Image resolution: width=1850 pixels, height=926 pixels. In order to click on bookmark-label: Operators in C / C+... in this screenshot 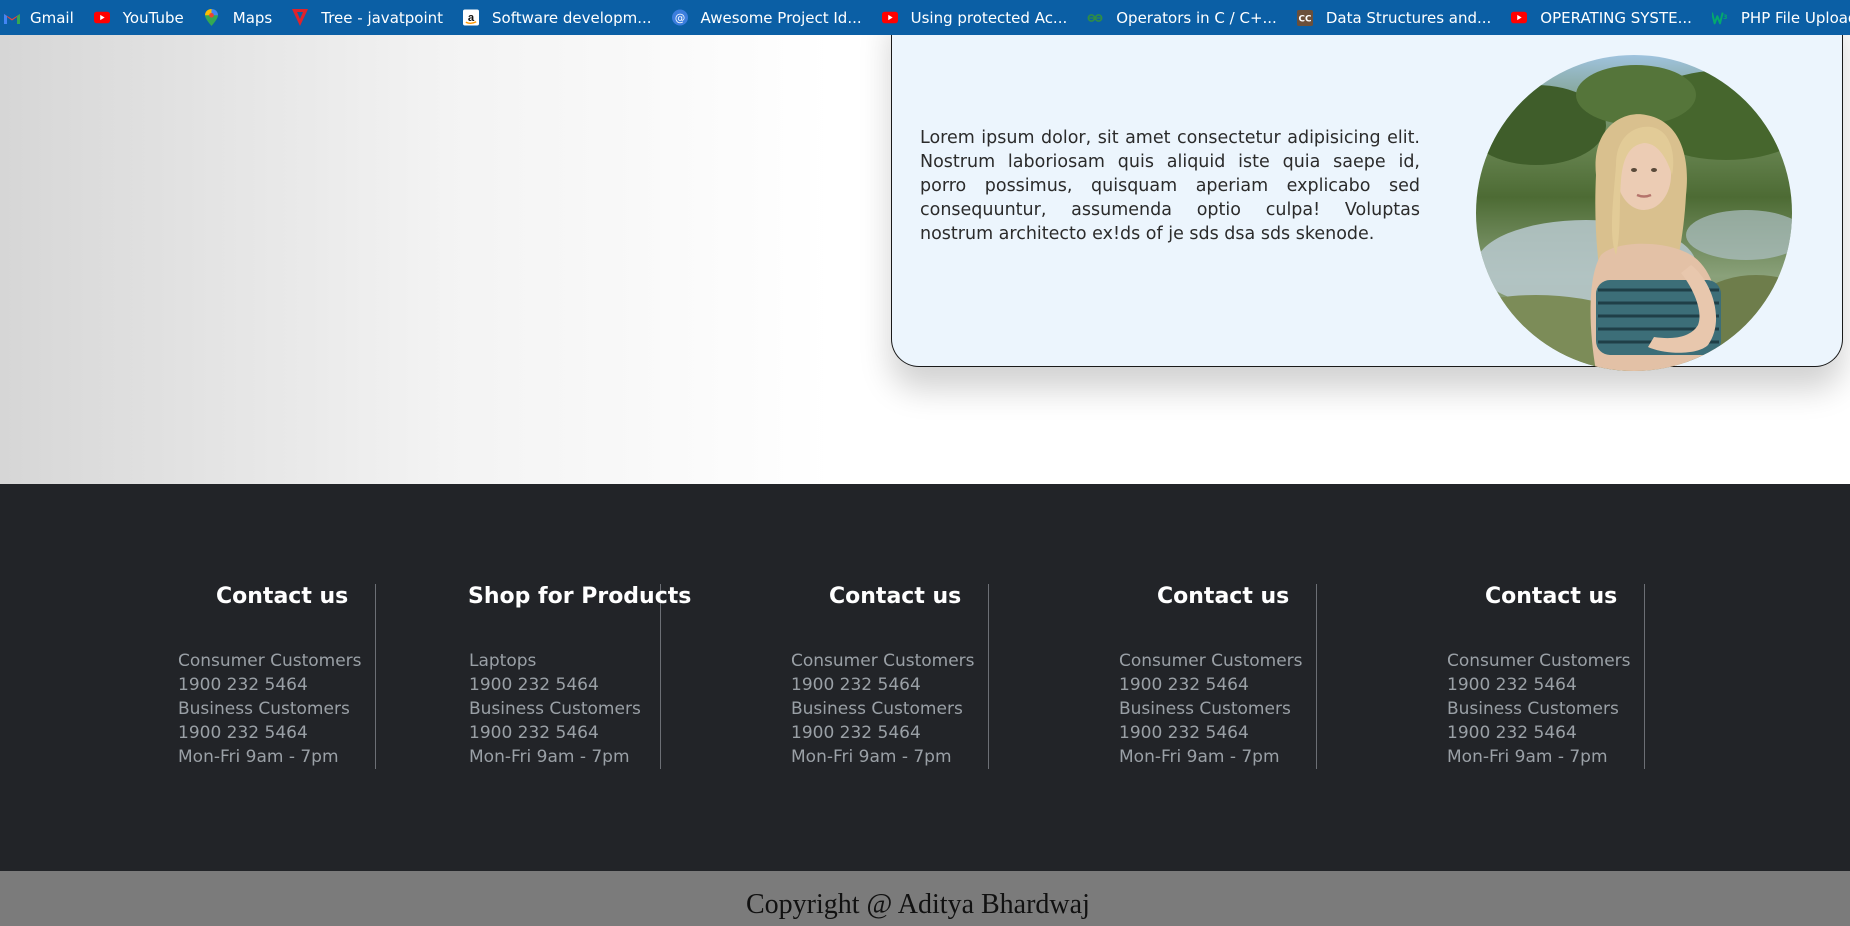, I will do `click(1196, 17)`.